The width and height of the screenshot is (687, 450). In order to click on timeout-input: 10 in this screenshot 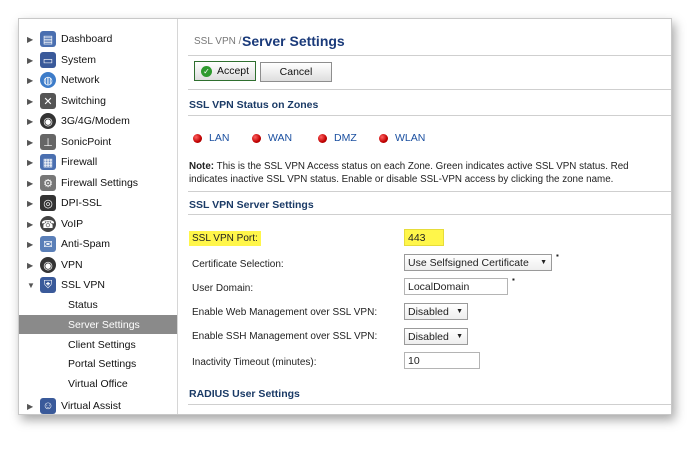, I will do `click(442, 360)`.